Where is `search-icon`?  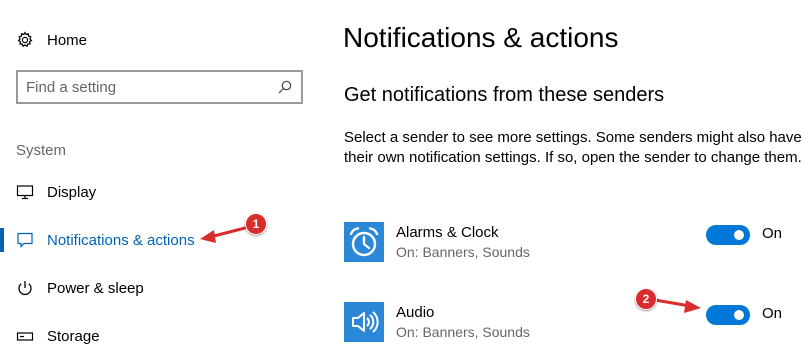 search-icon is located at coordinates (285, 87).